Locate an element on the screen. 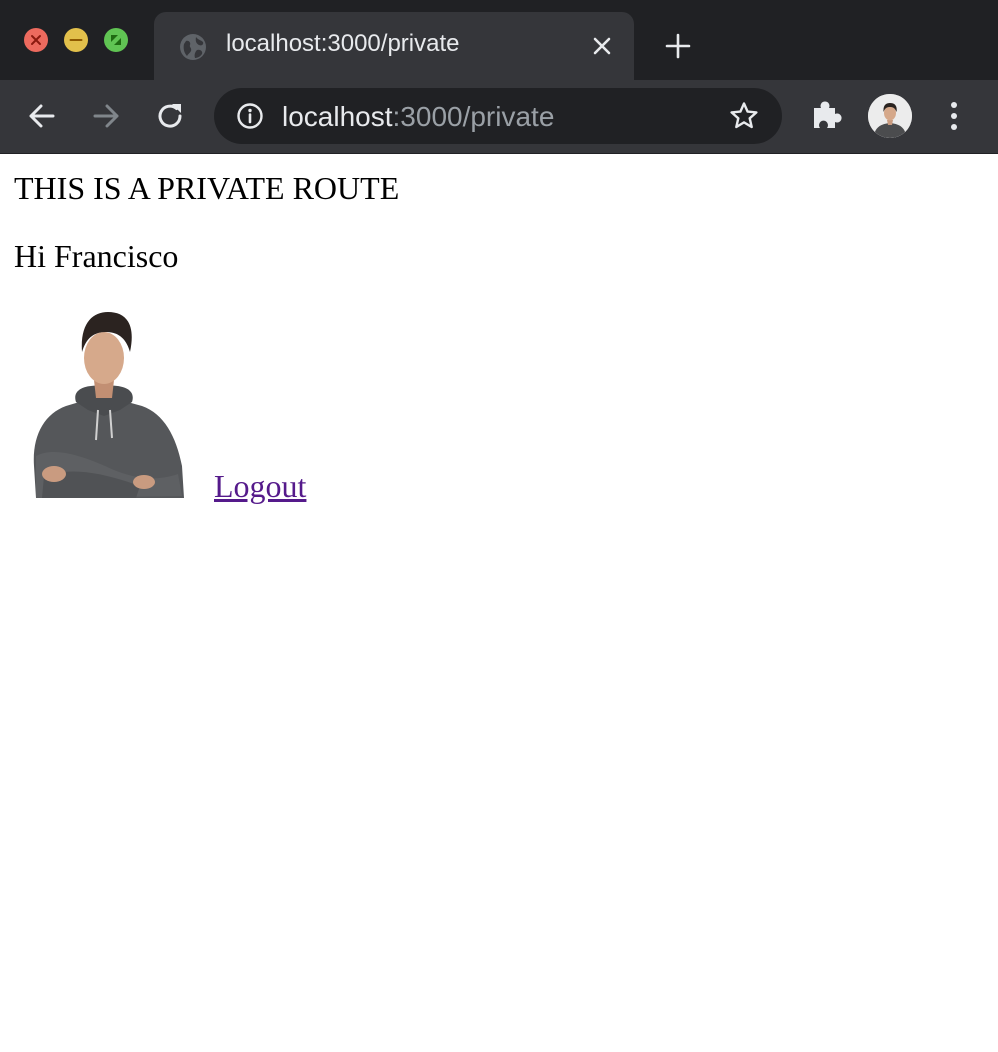 The width and height of the screenshot is (998, 1052). window-minimize-button is located at coordinates (76, 40).